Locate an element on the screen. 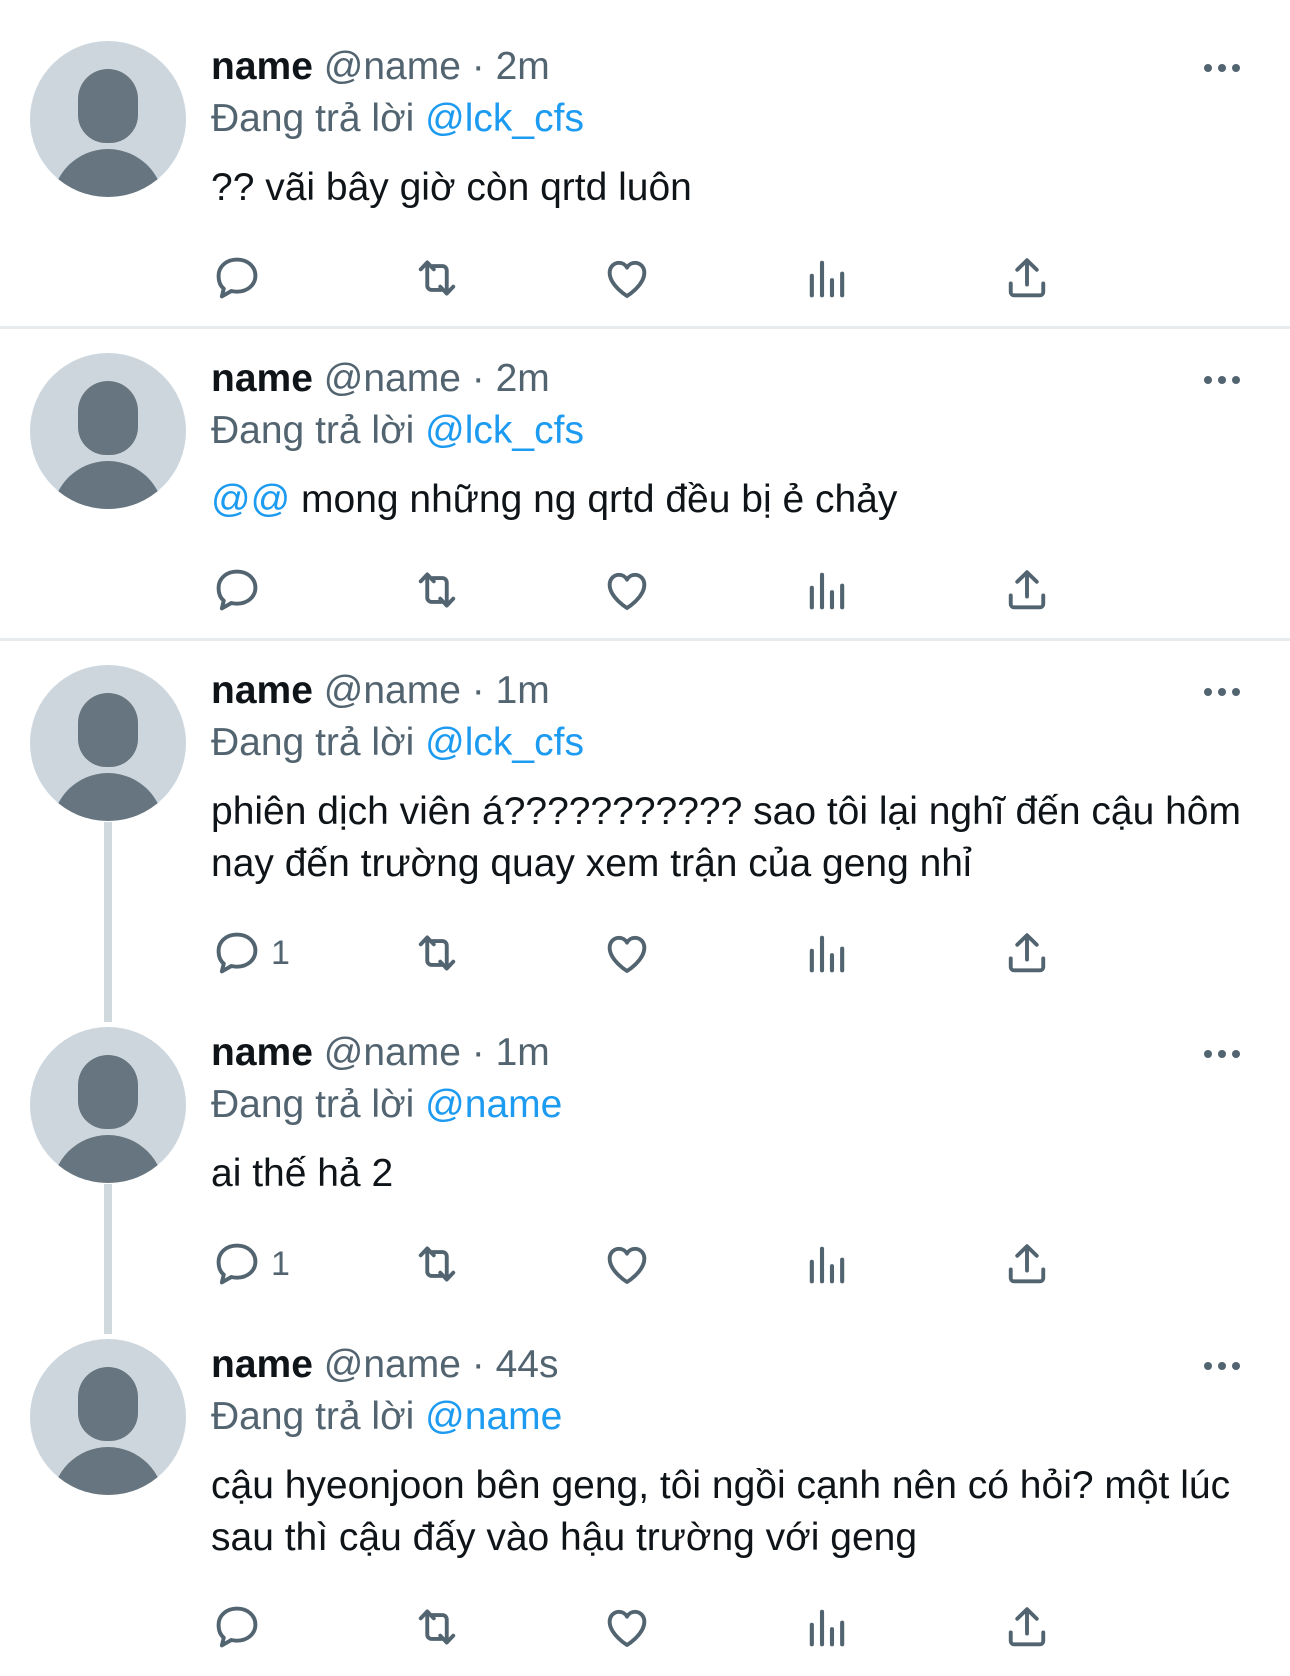  views-icon is located at coordinates (827, 591).